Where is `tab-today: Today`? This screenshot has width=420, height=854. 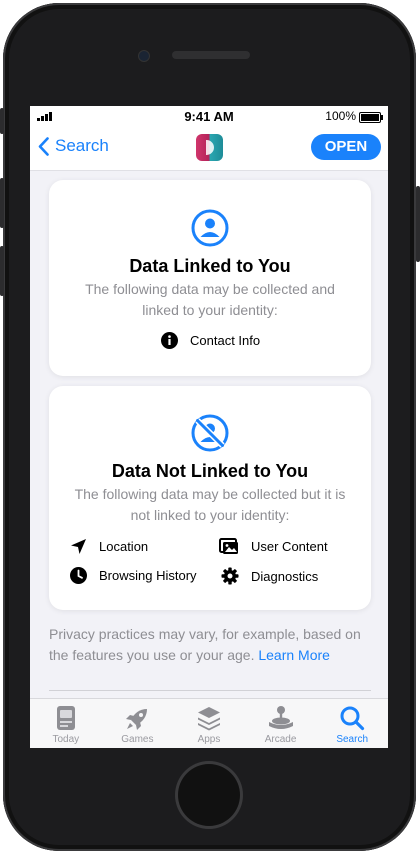 tab-today: Today is located at coordinates (66, 723).